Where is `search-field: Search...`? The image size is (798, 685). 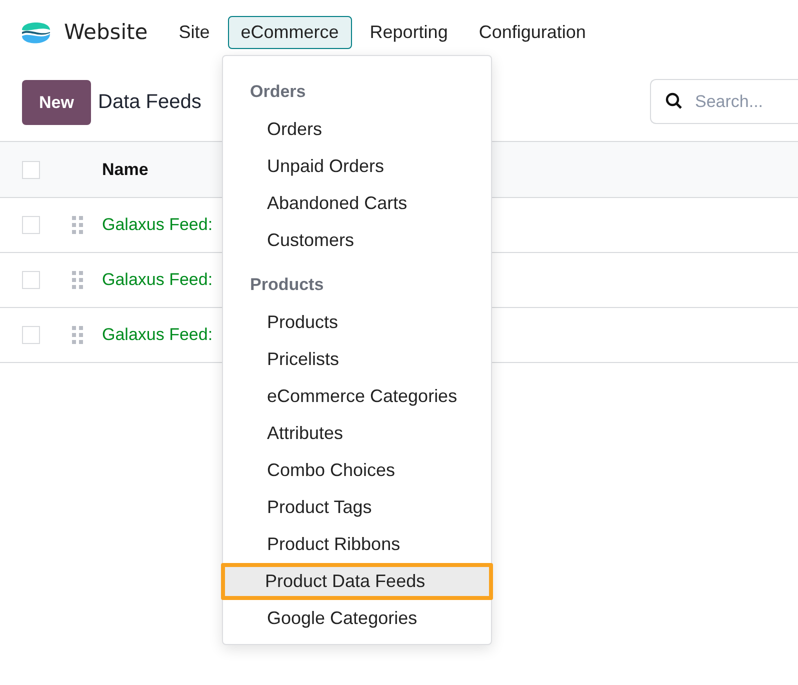
search-field: Search... is located at coordinates (724, 101).